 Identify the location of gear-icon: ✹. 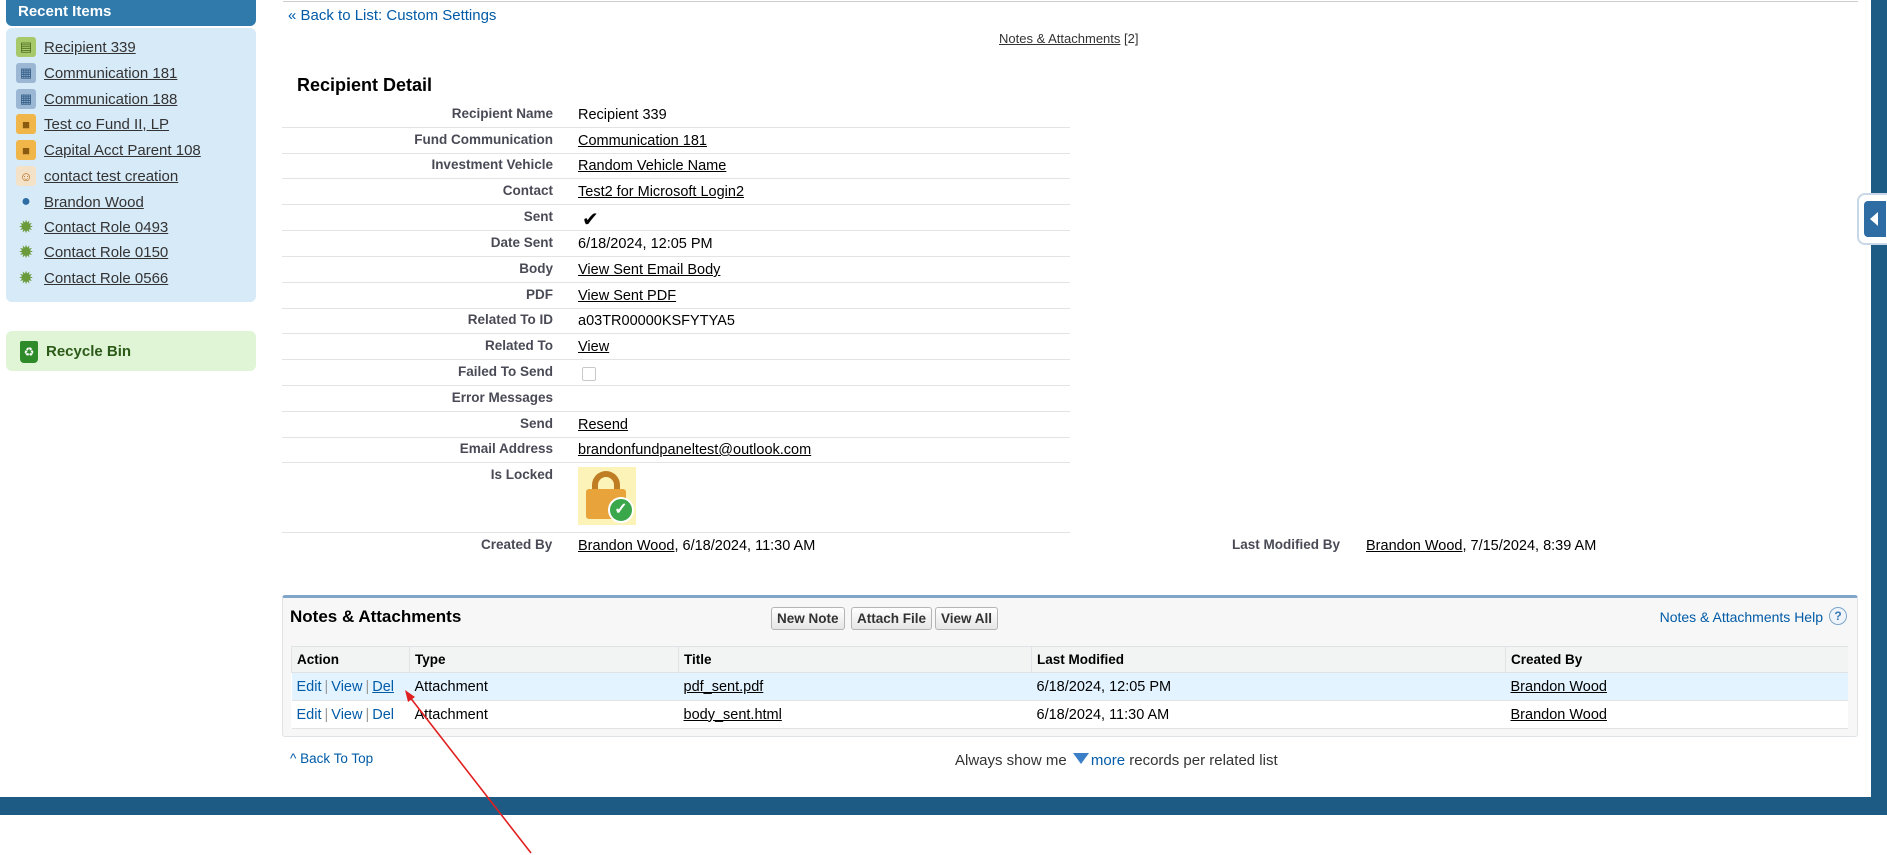
(26, 226).